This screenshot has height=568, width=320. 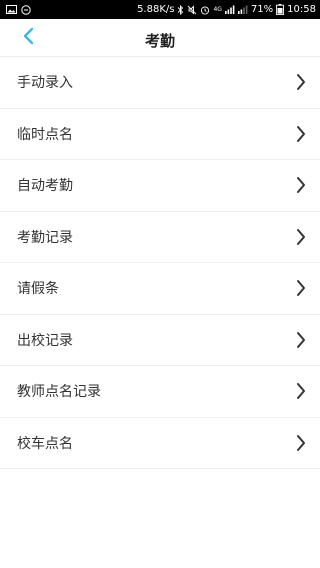 I want to click on signal-icon, so click(x=229, y=9).